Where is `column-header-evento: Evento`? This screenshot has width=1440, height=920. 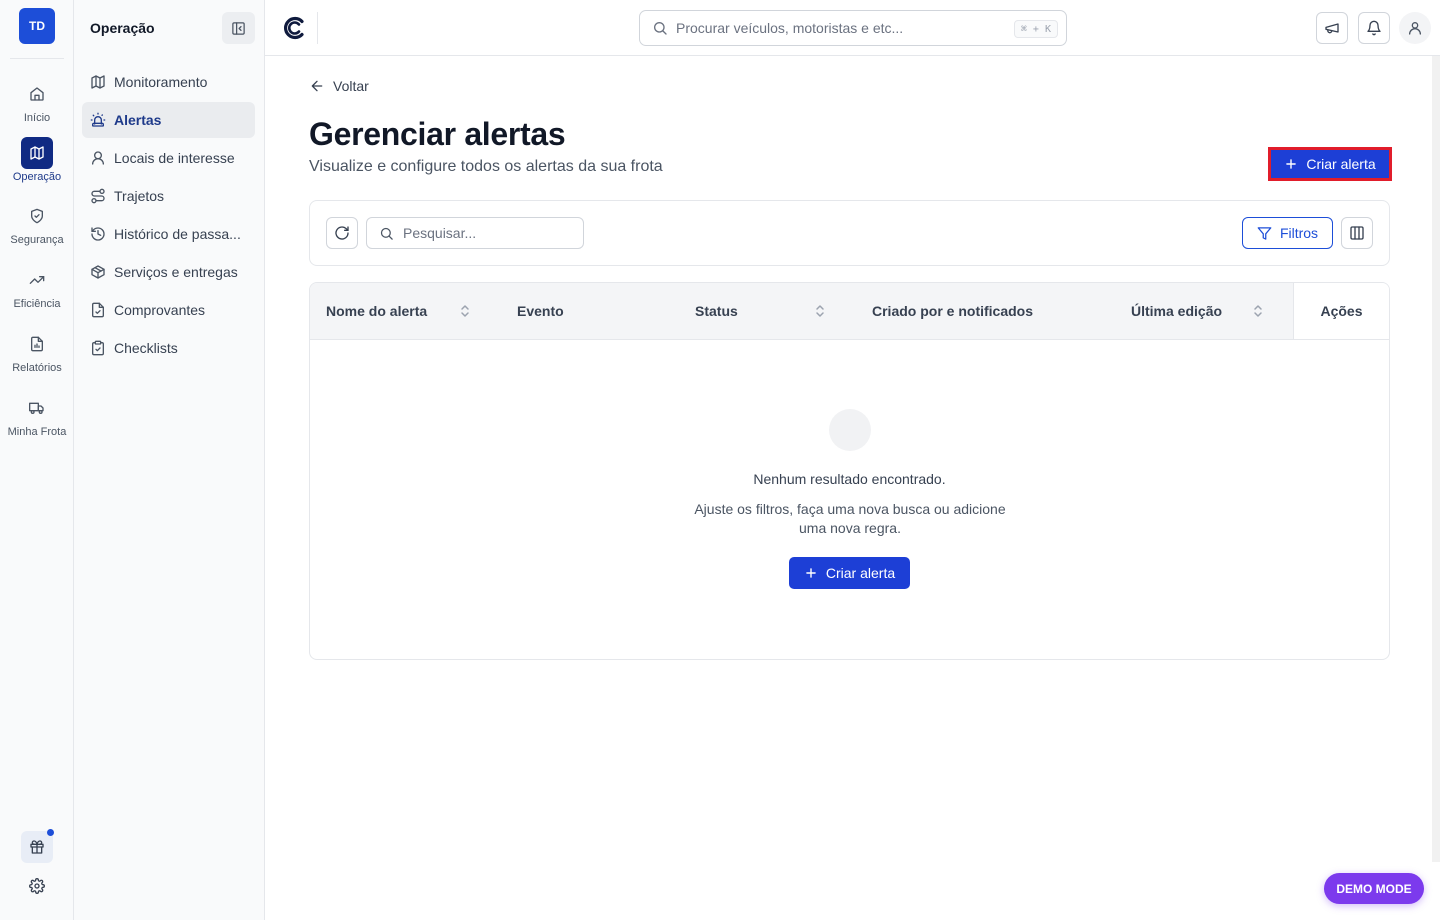
column-header-evento: Evento is located at coordinates (540, 311).